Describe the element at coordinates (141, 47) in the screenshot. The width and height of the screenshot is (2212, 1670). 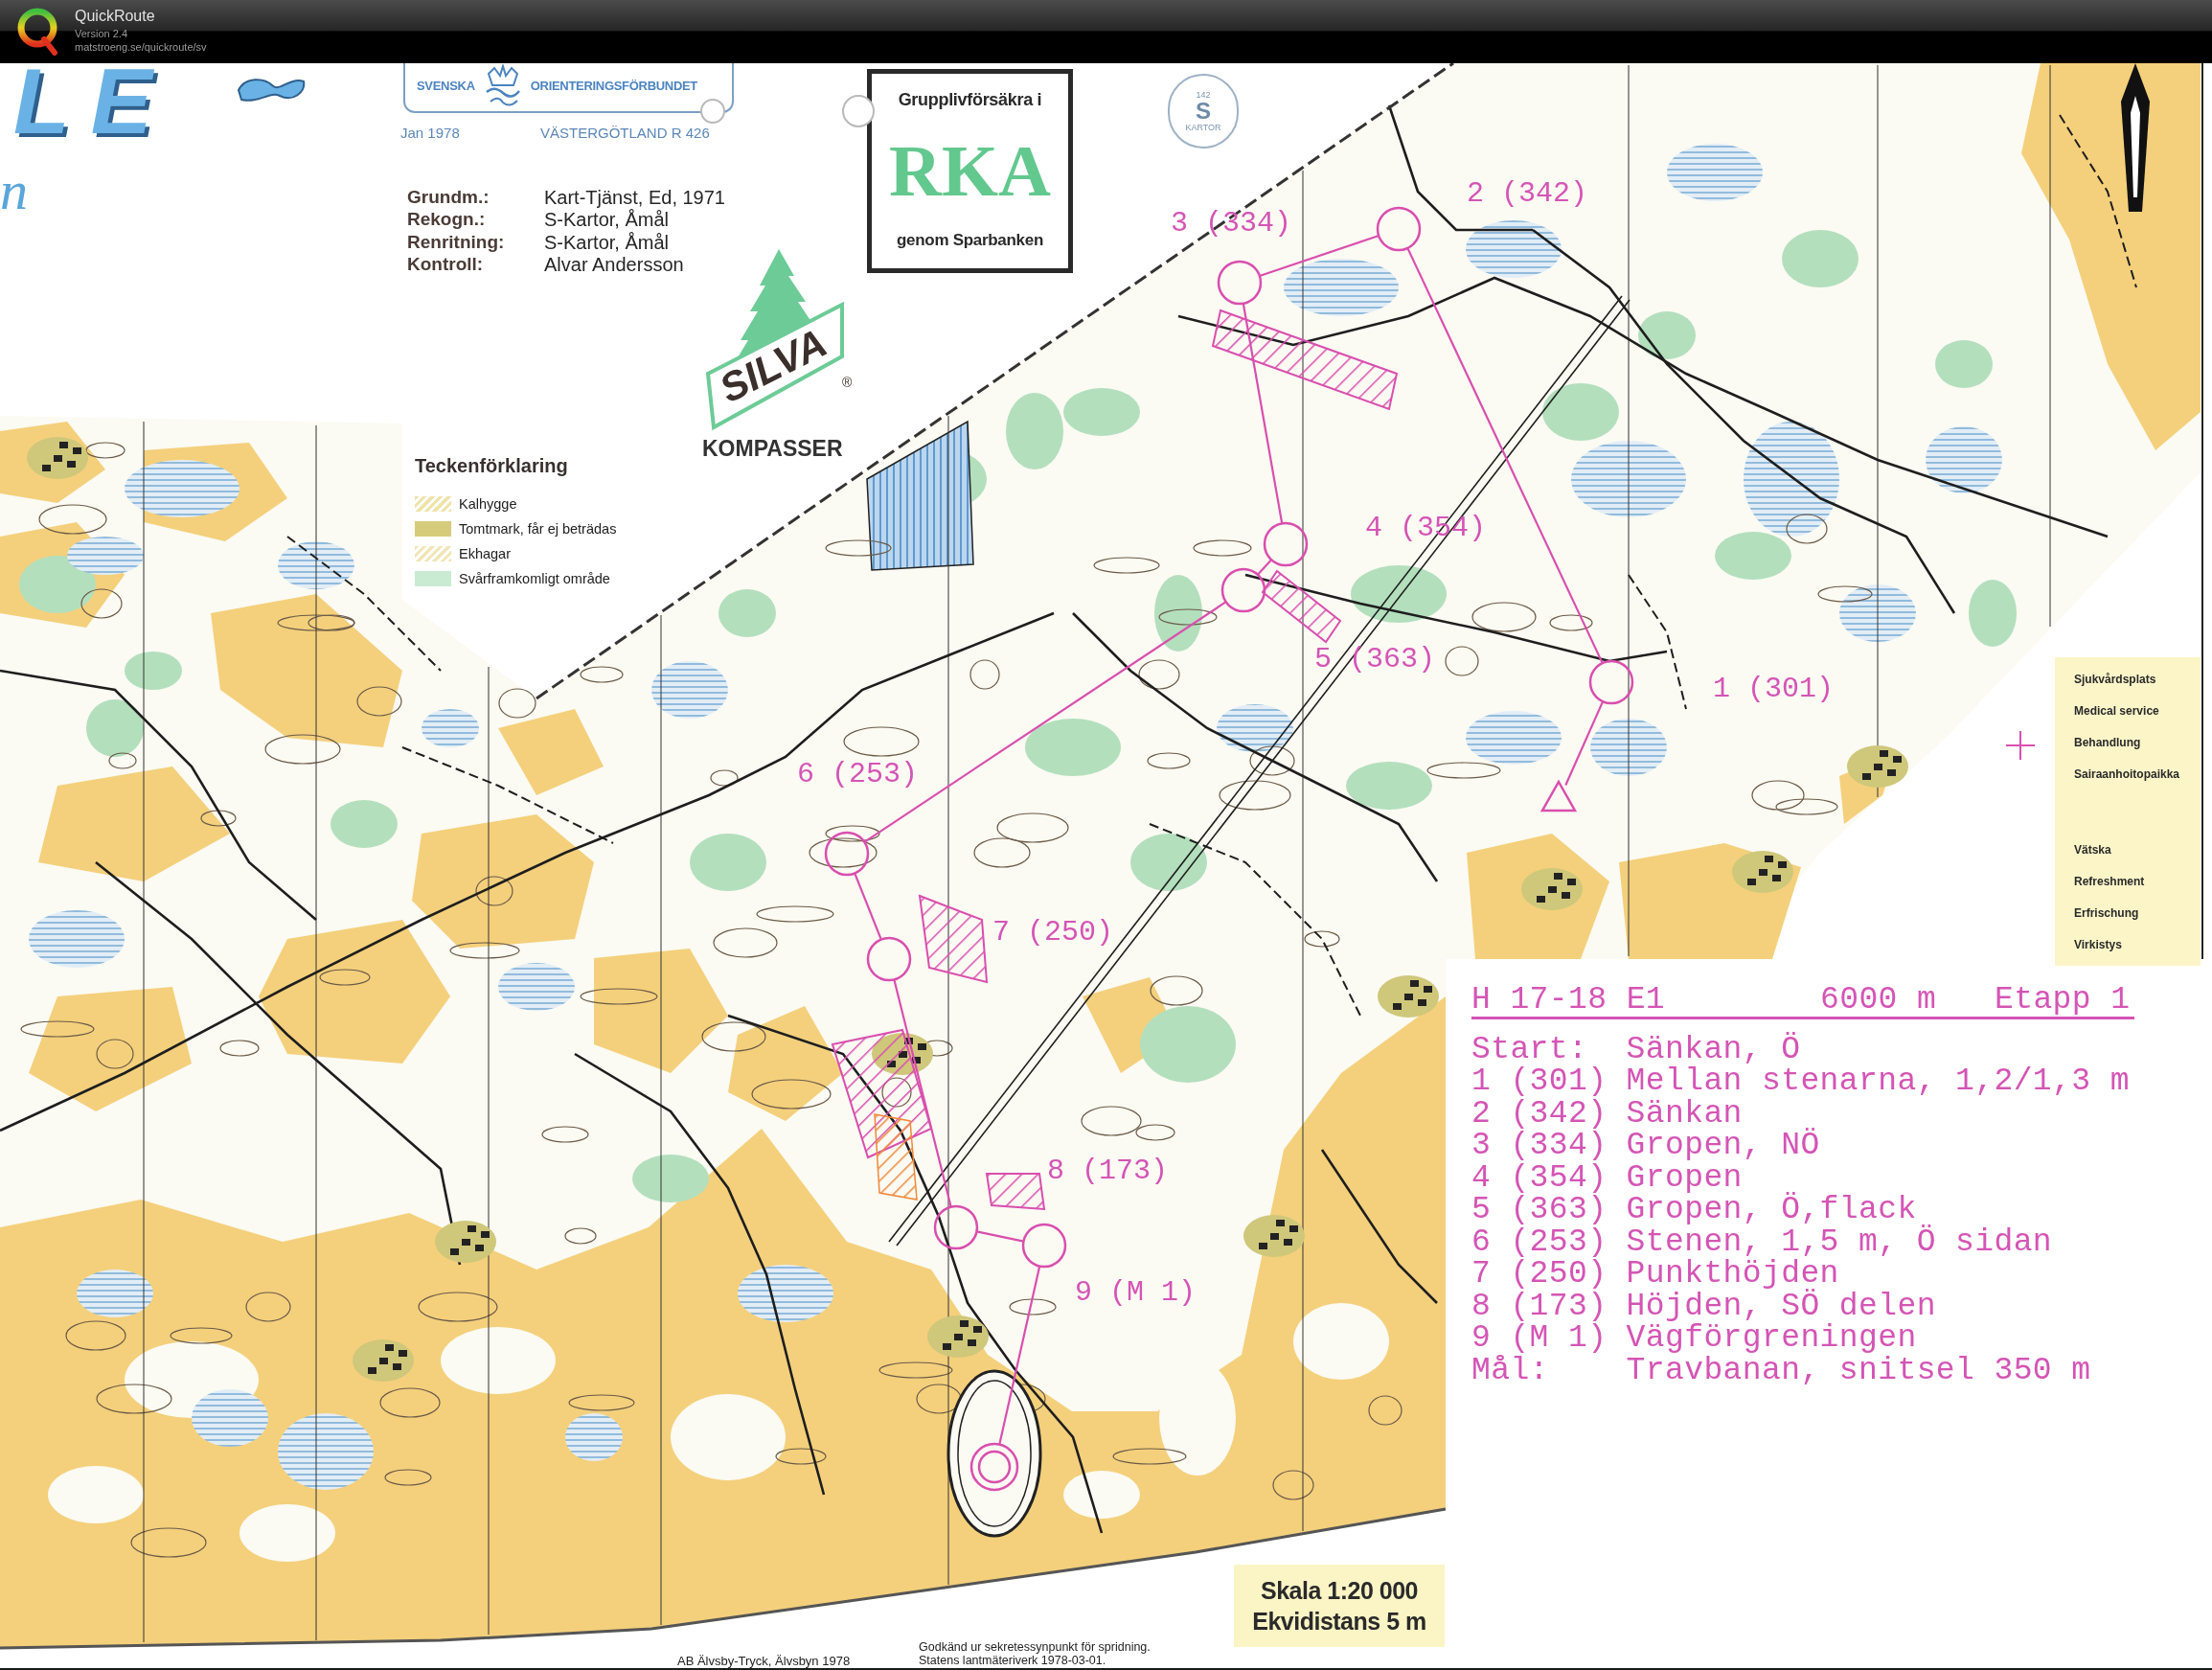
I see `app-url: matstroeng.se/quickroute/sv` at that location.